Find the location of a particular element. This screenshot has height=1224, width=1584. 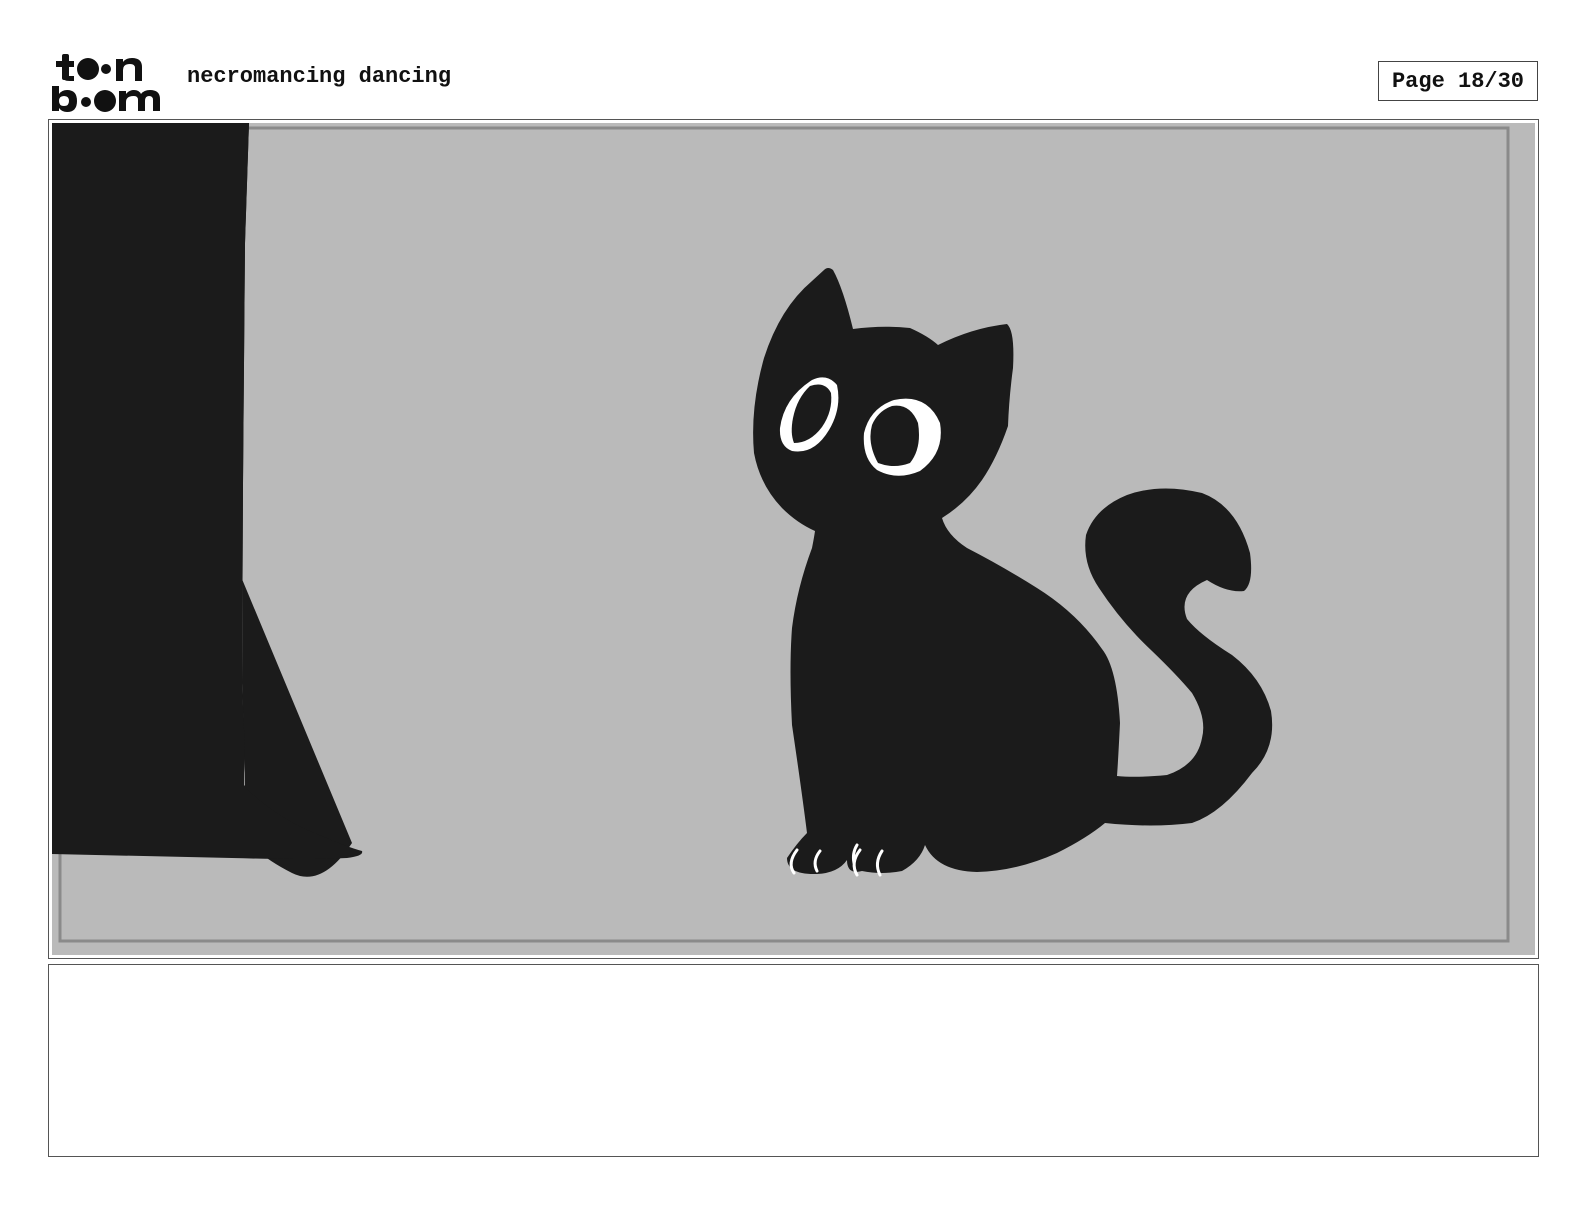

page-number: Page 18/30 is located at coordinates (1458, 81).